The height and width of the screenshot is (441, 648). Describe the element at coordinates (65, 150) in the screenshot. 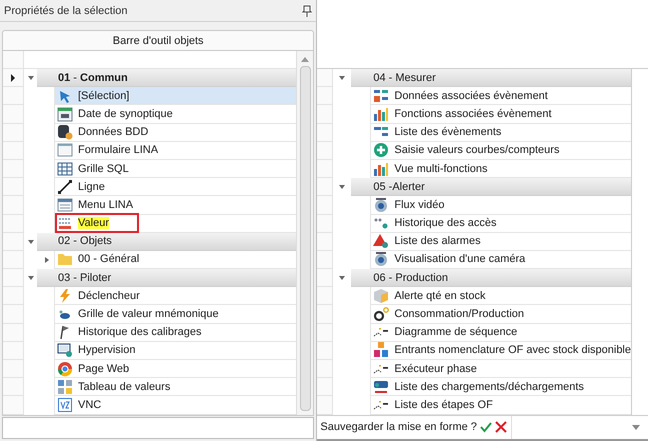

I see `form-icon` at that location.